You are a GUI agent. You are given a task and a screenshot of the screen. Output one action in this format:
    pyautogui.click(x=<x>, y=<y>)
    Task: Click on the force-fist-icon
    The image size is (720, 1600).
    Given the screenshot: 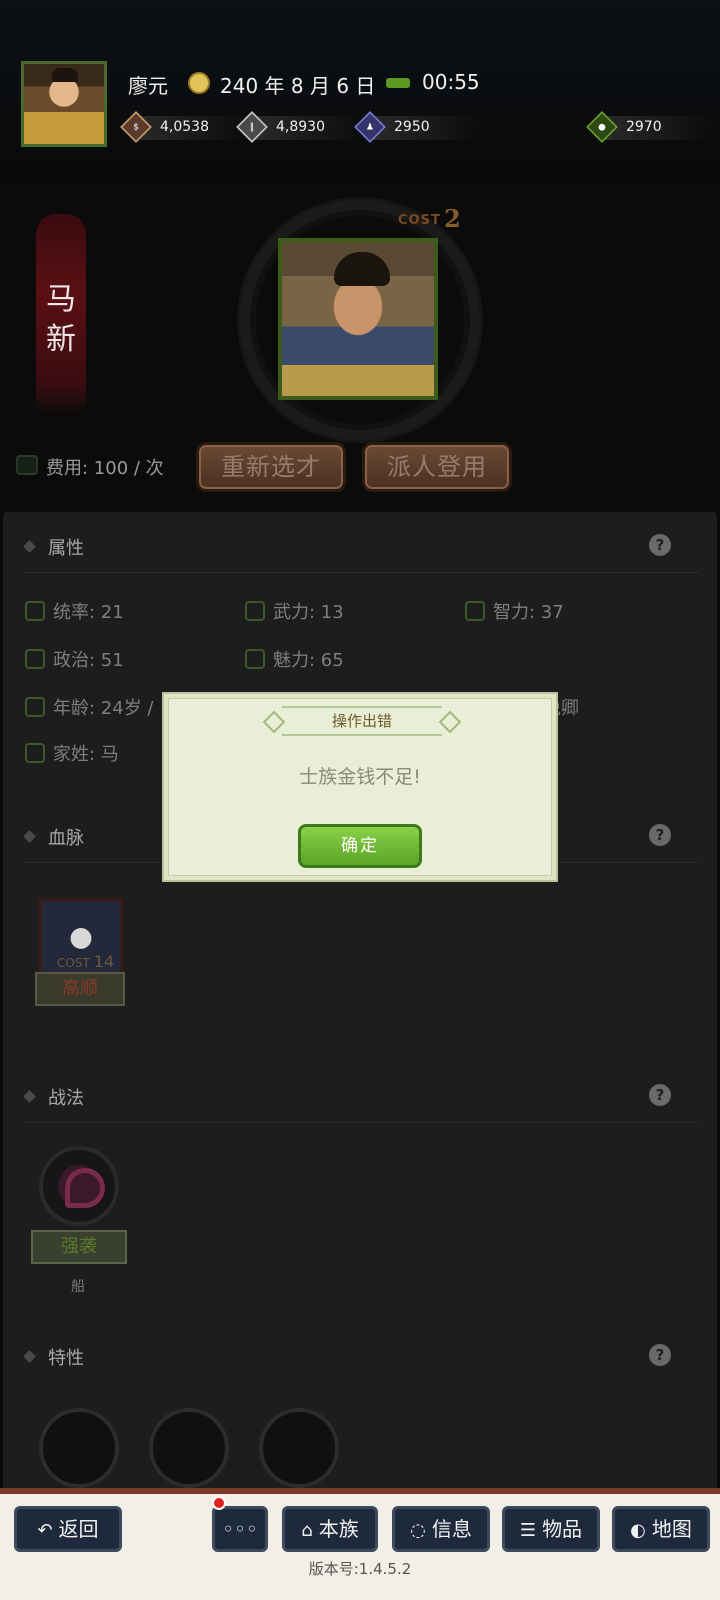 What is the action you would take?
    pyautogui.click(x=255, y=611)
    